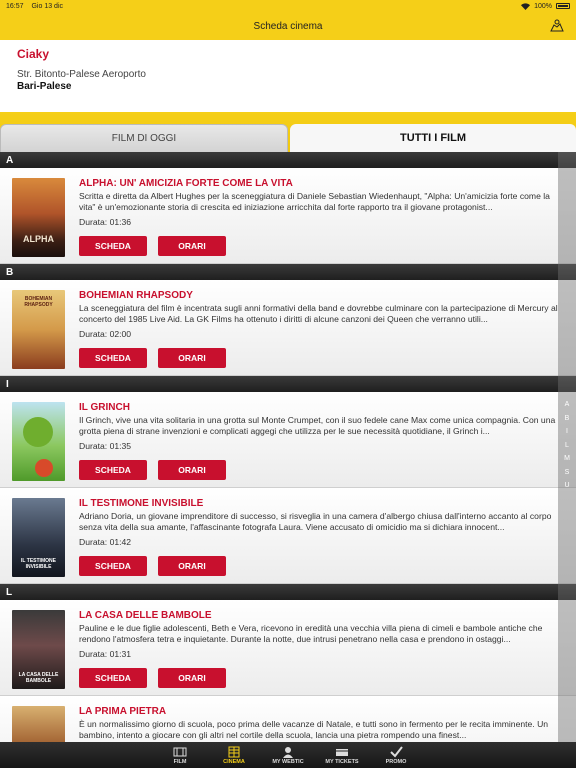 The height and width of the screenshot is (768, 576). What do you see at coordinates (526, 6) in the screenshot?
I see `wifi-icon` at bounding box center [526, 6].